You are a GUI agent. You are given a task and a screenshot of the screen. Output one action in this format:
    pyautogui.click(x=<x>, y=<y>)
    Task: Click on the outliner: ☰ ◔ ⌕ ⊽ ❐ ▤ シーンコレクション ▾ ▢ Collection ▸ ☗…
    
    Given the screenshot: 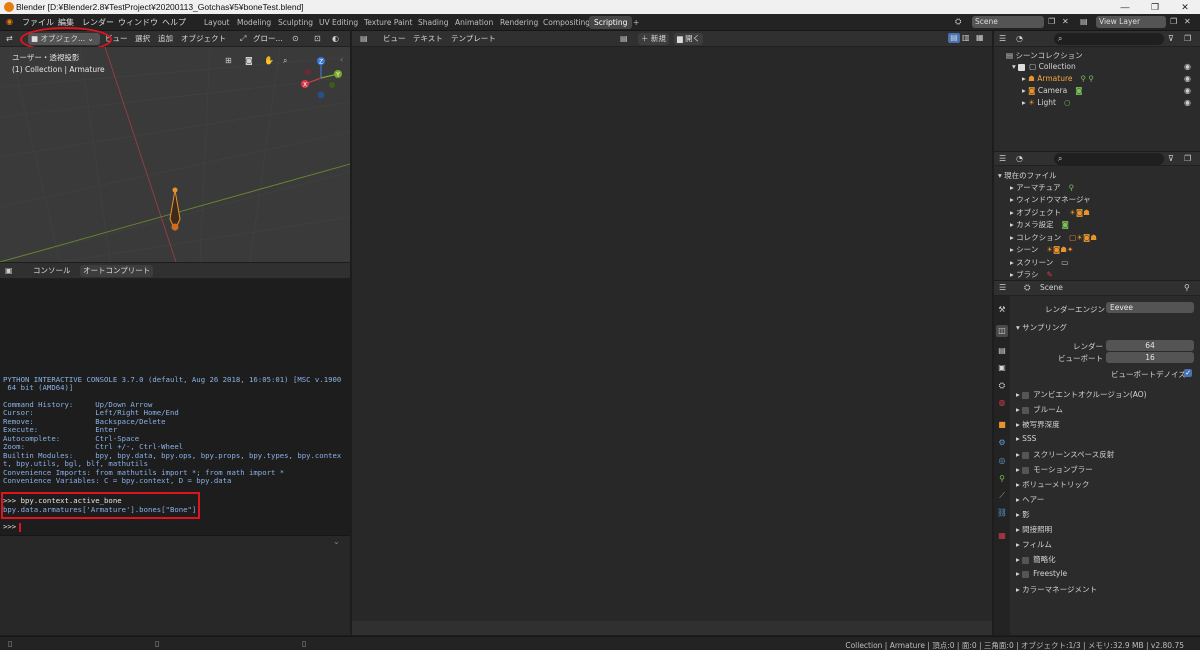 What is the action you would take?
    pyautogui.click(x=1097, y=91)
    